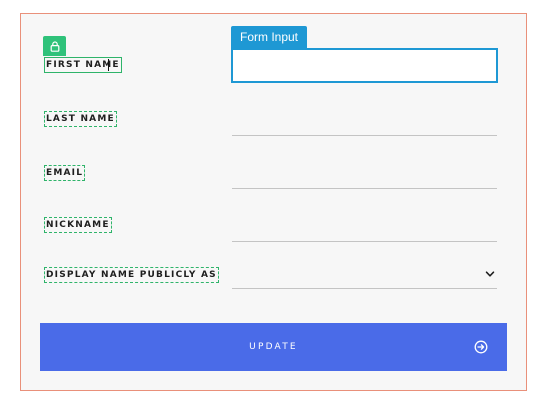 This screenshot has height=413, width=539. Describe the element at coordinates (269, 37) in the screenshot. I see `form-input-tag: Form Input` at that location.